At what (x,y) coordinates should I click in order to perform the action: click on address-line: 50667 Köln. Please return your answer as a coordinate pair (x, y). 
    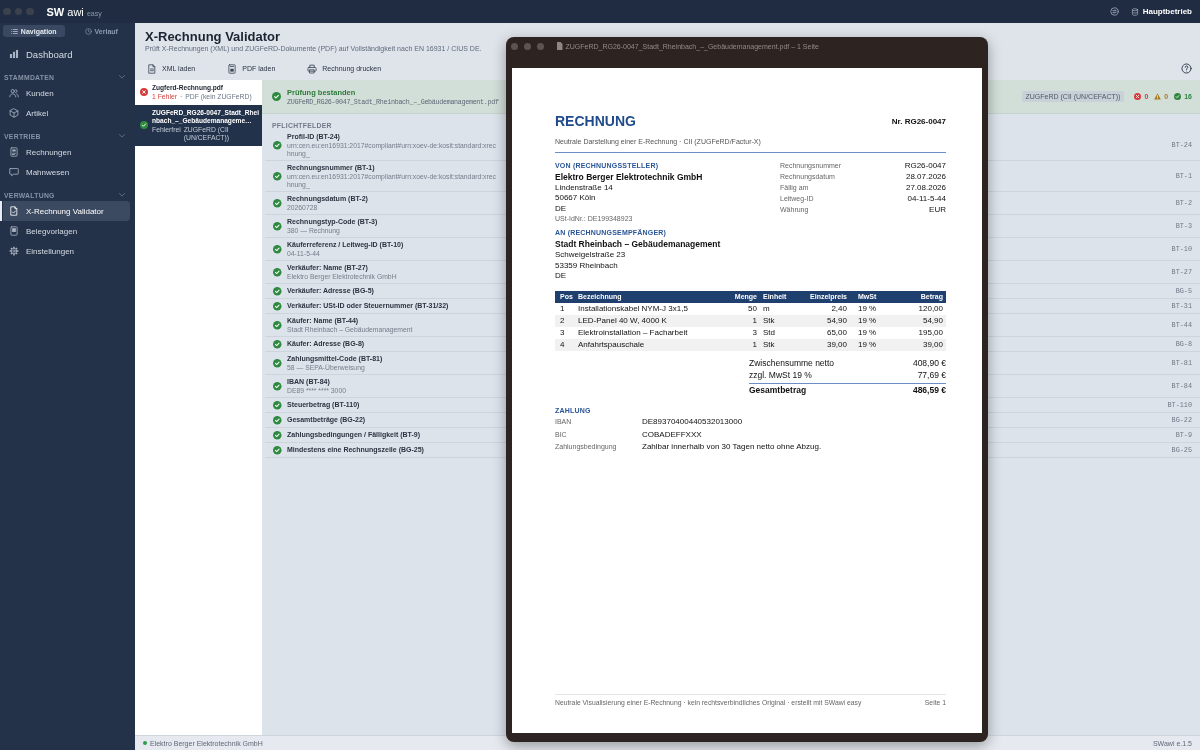
    Looking at the image, I should click on (575, 198).